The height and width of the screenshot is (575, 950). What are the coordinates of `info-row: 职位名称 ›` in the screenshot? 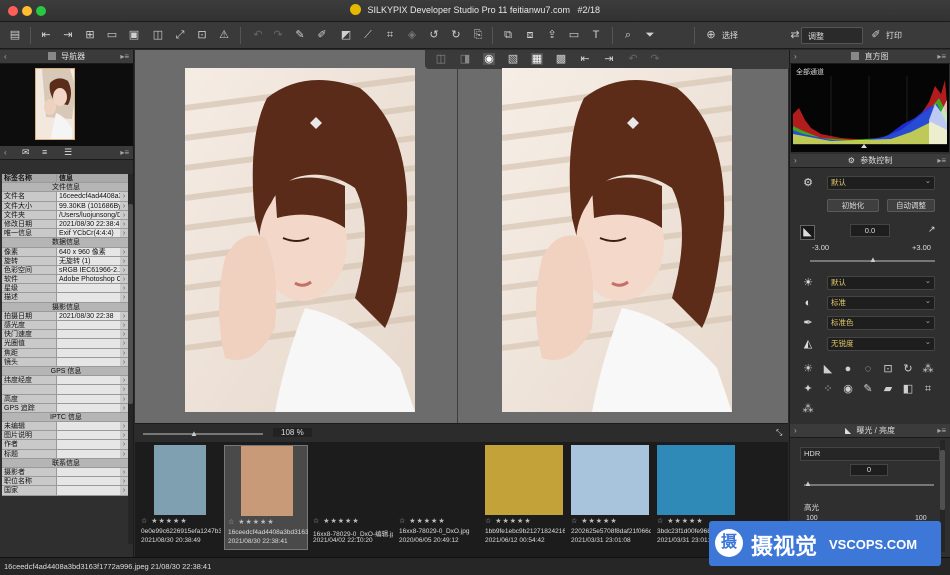 It's located at (65, 482).